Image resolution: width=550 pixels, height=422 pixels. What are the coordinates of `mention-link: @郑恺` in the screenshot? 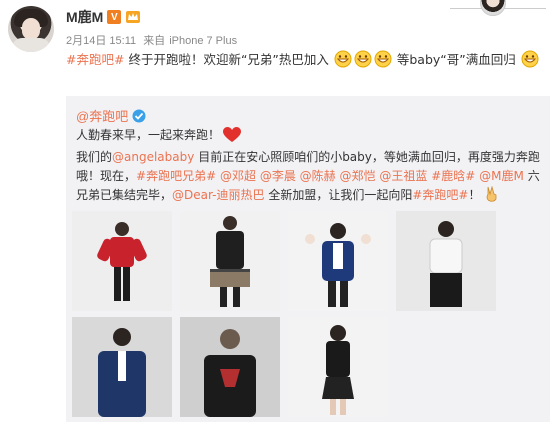 It's located at (358, 176).